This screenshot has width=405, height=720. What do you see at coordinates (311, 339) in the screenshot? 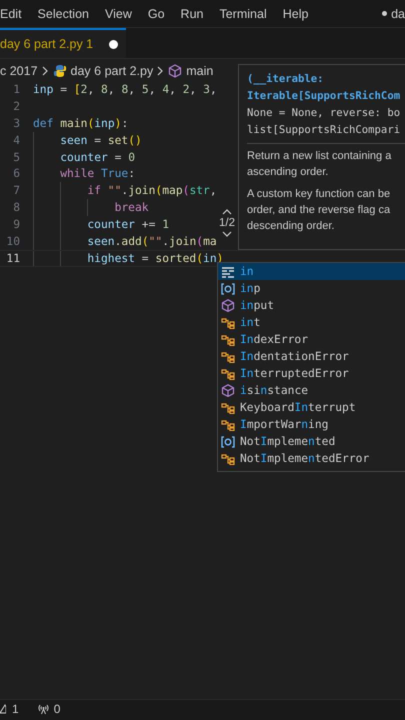
I see `suggestion-item: IndexError` at bounding box center [311, 339].